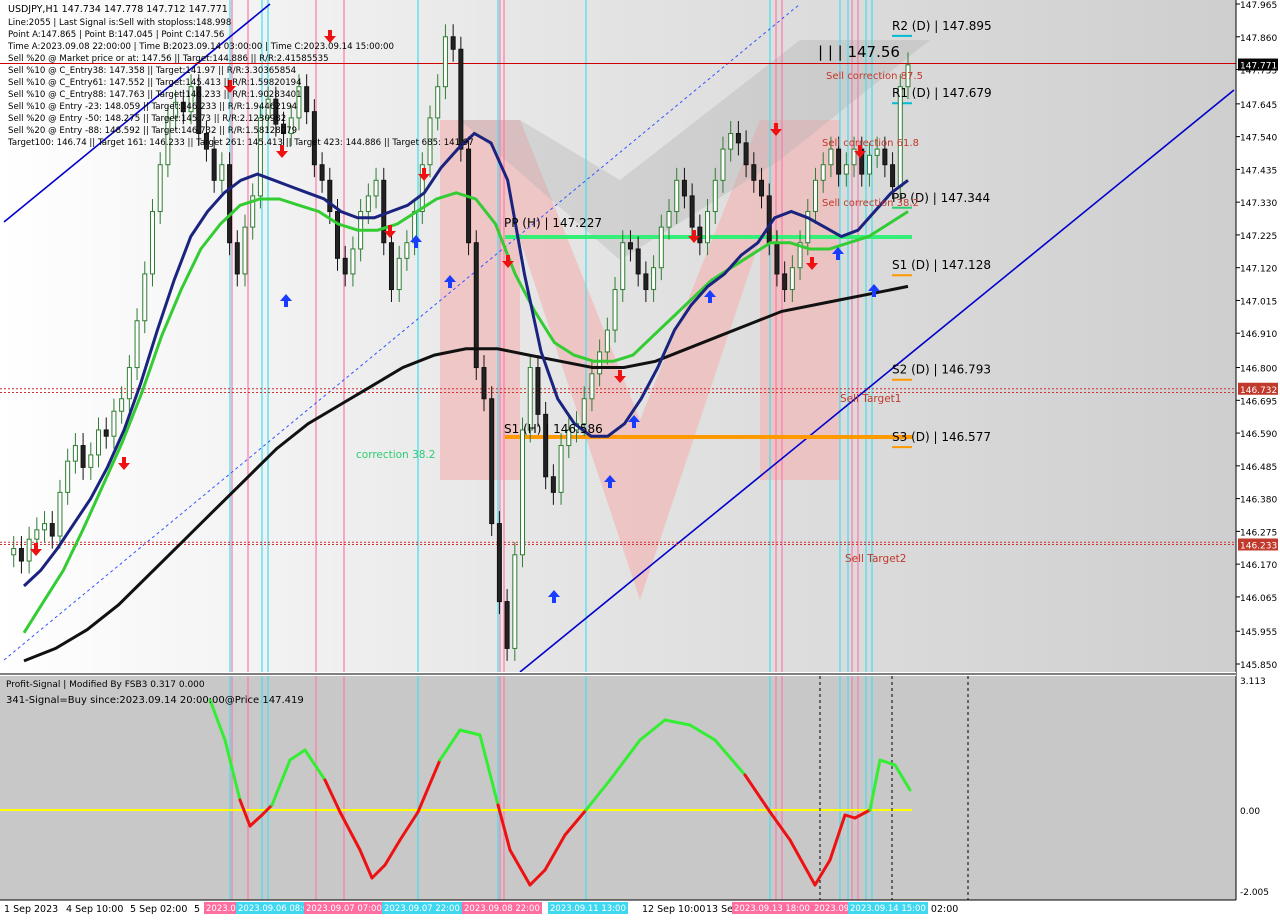 This screenshot has height=920, width=1280. I want to click on pivot-label-3: S1 (D) | 147.128, so click(941, 265).